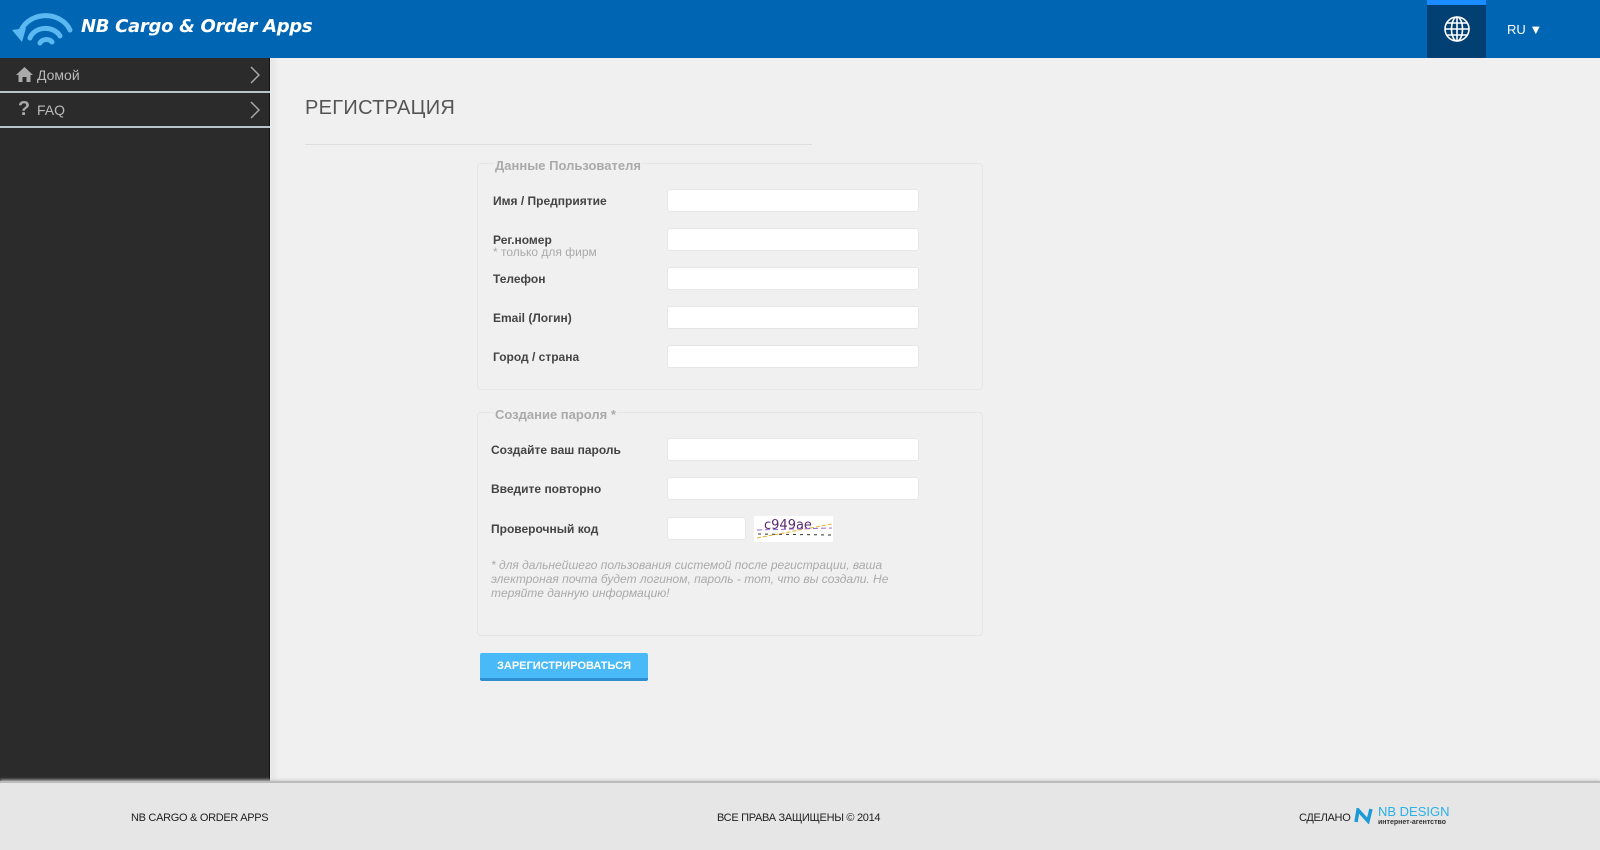  What do you see at coordinates (1412, 822) in the screenshot?
I see `nb-design-subtitle: интернет-агентство` at bounding box center [1412, 822].